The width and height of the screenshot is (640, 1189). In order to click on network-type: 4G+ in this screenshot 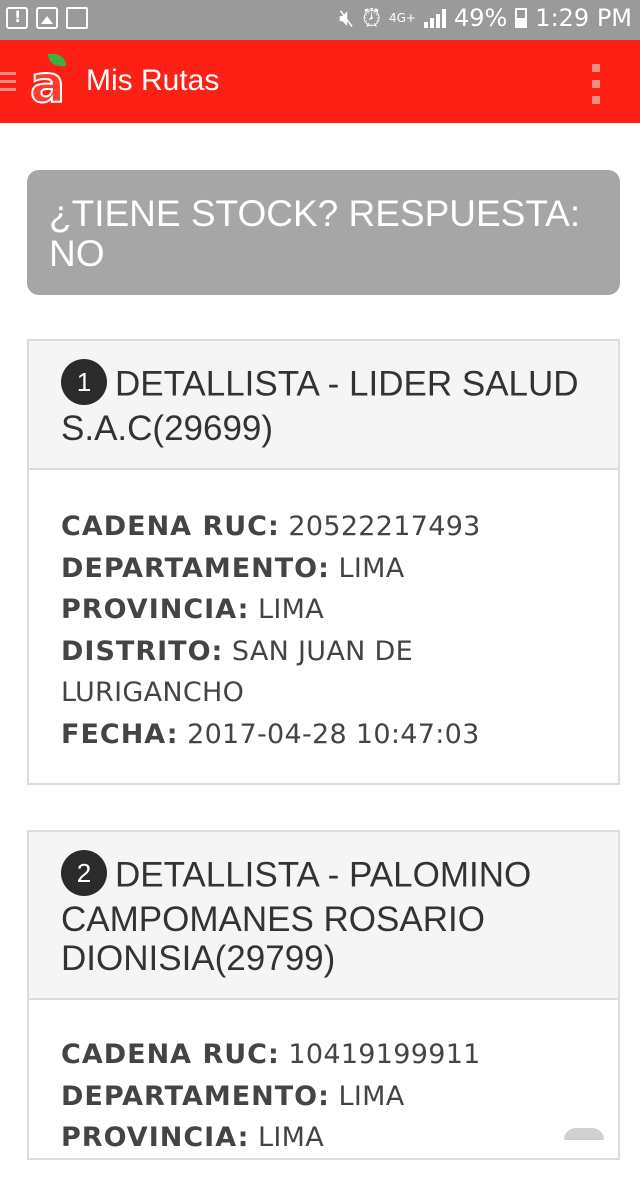, I will do `click(402, 18)`.